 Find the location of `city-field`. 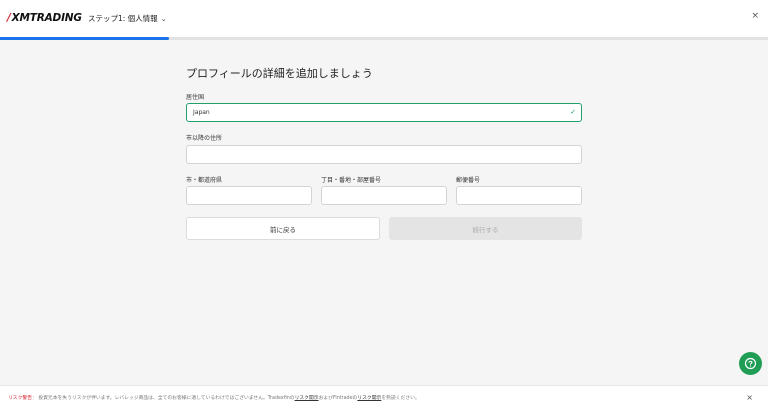

city-field is located at coordinates (249, 195).